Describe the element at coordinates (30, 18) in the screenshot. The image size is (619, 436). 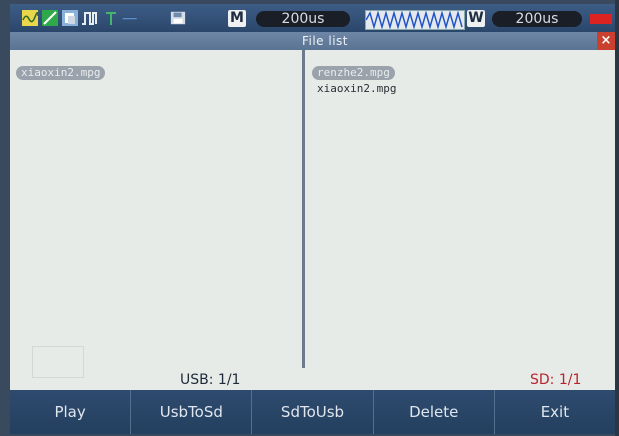
I see `waveform-icon` at that location.